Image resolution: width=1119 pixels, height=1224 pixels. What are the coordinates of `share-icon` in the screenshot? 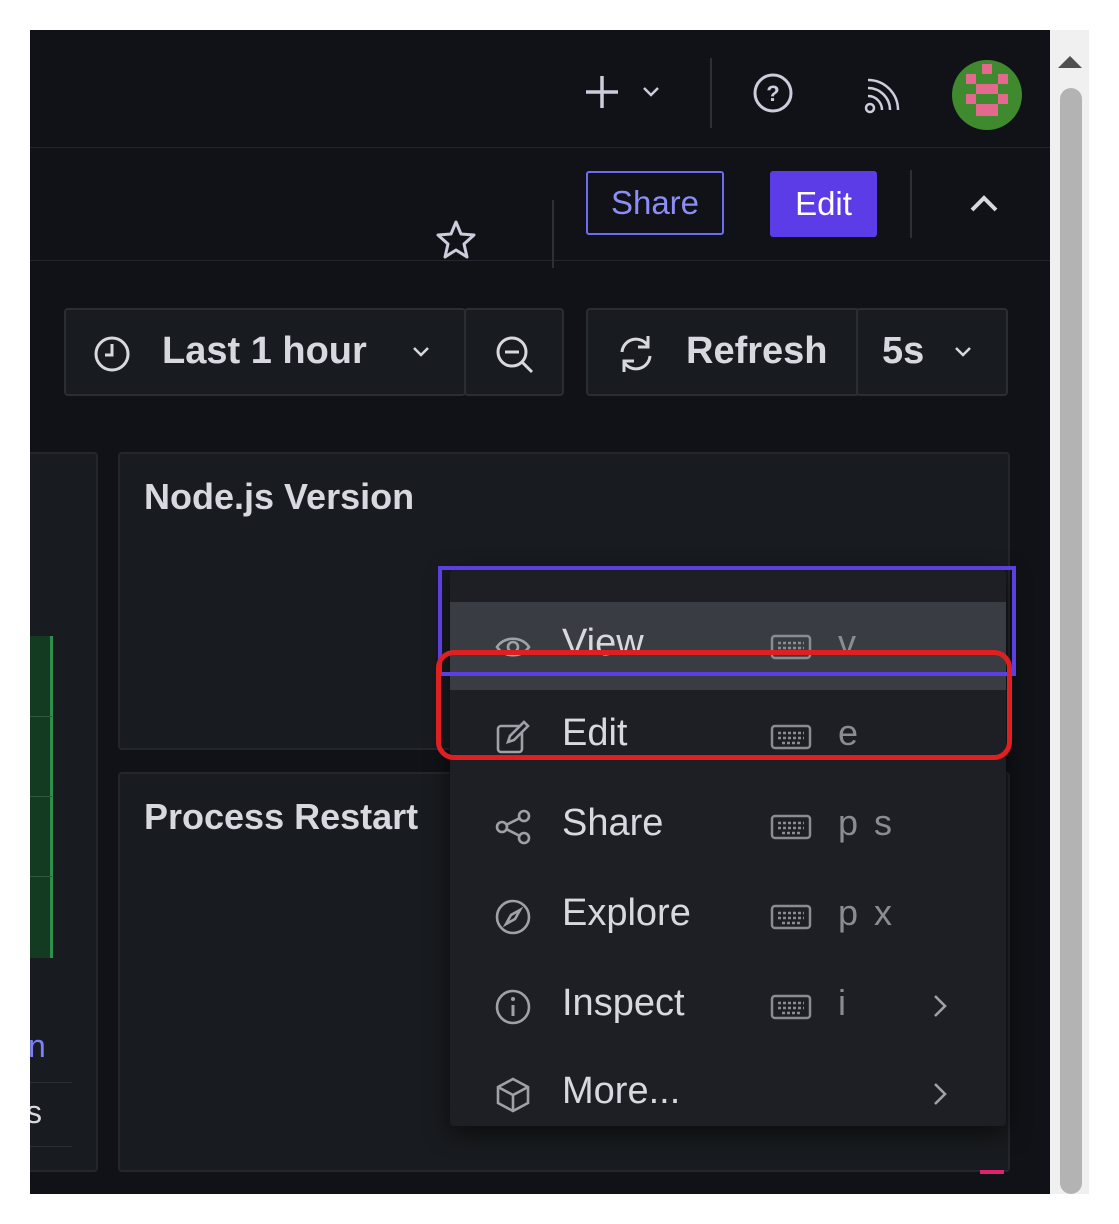 It's located at (513, 827).